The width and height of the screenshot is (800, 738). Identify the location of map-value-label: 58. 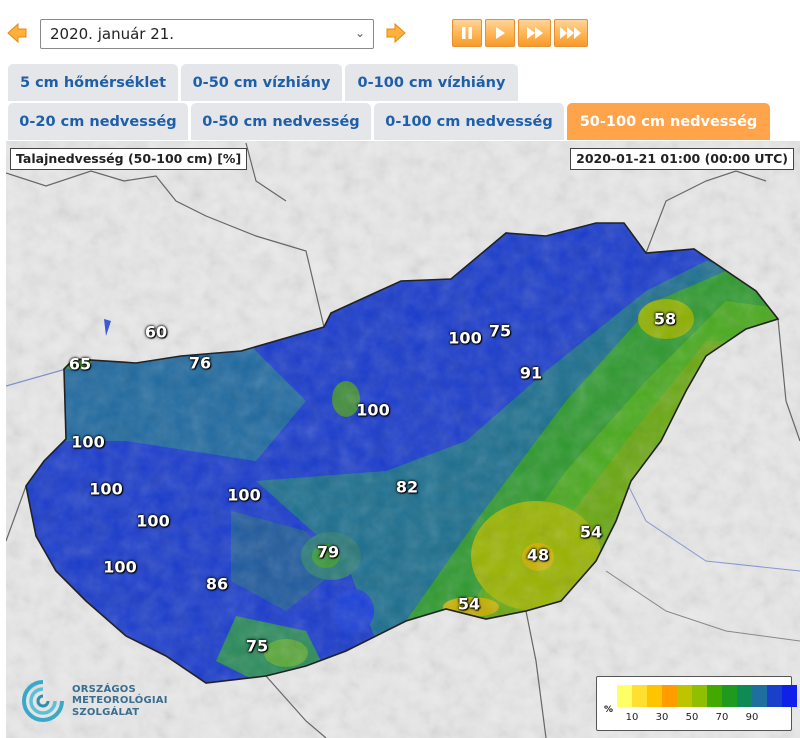
(665, 319).